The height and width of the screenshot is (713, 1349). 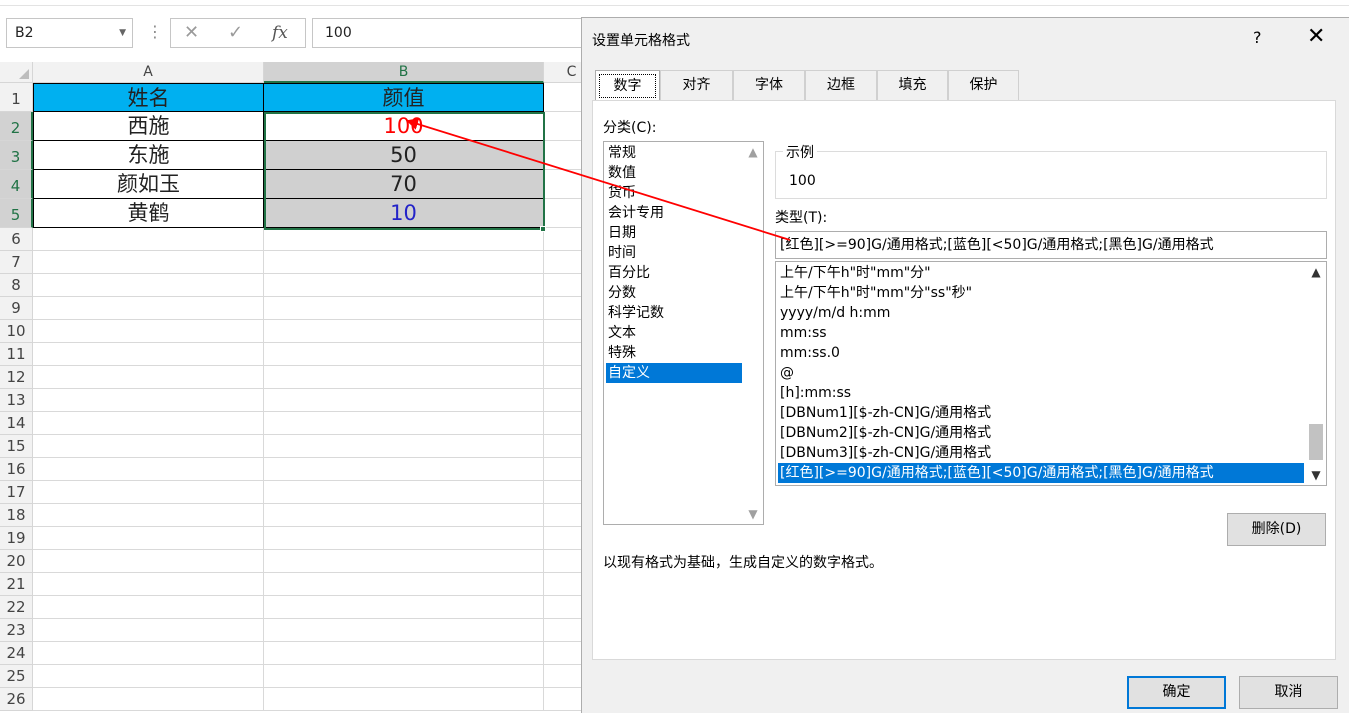 I want to click on cell-b26, so click(x=404, y=699).